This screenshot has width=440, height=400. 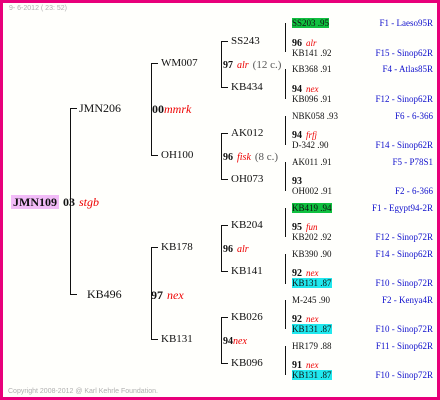 I want to click on gen4-origin: F1 - Laeso95R, so click(x=407, y=23).